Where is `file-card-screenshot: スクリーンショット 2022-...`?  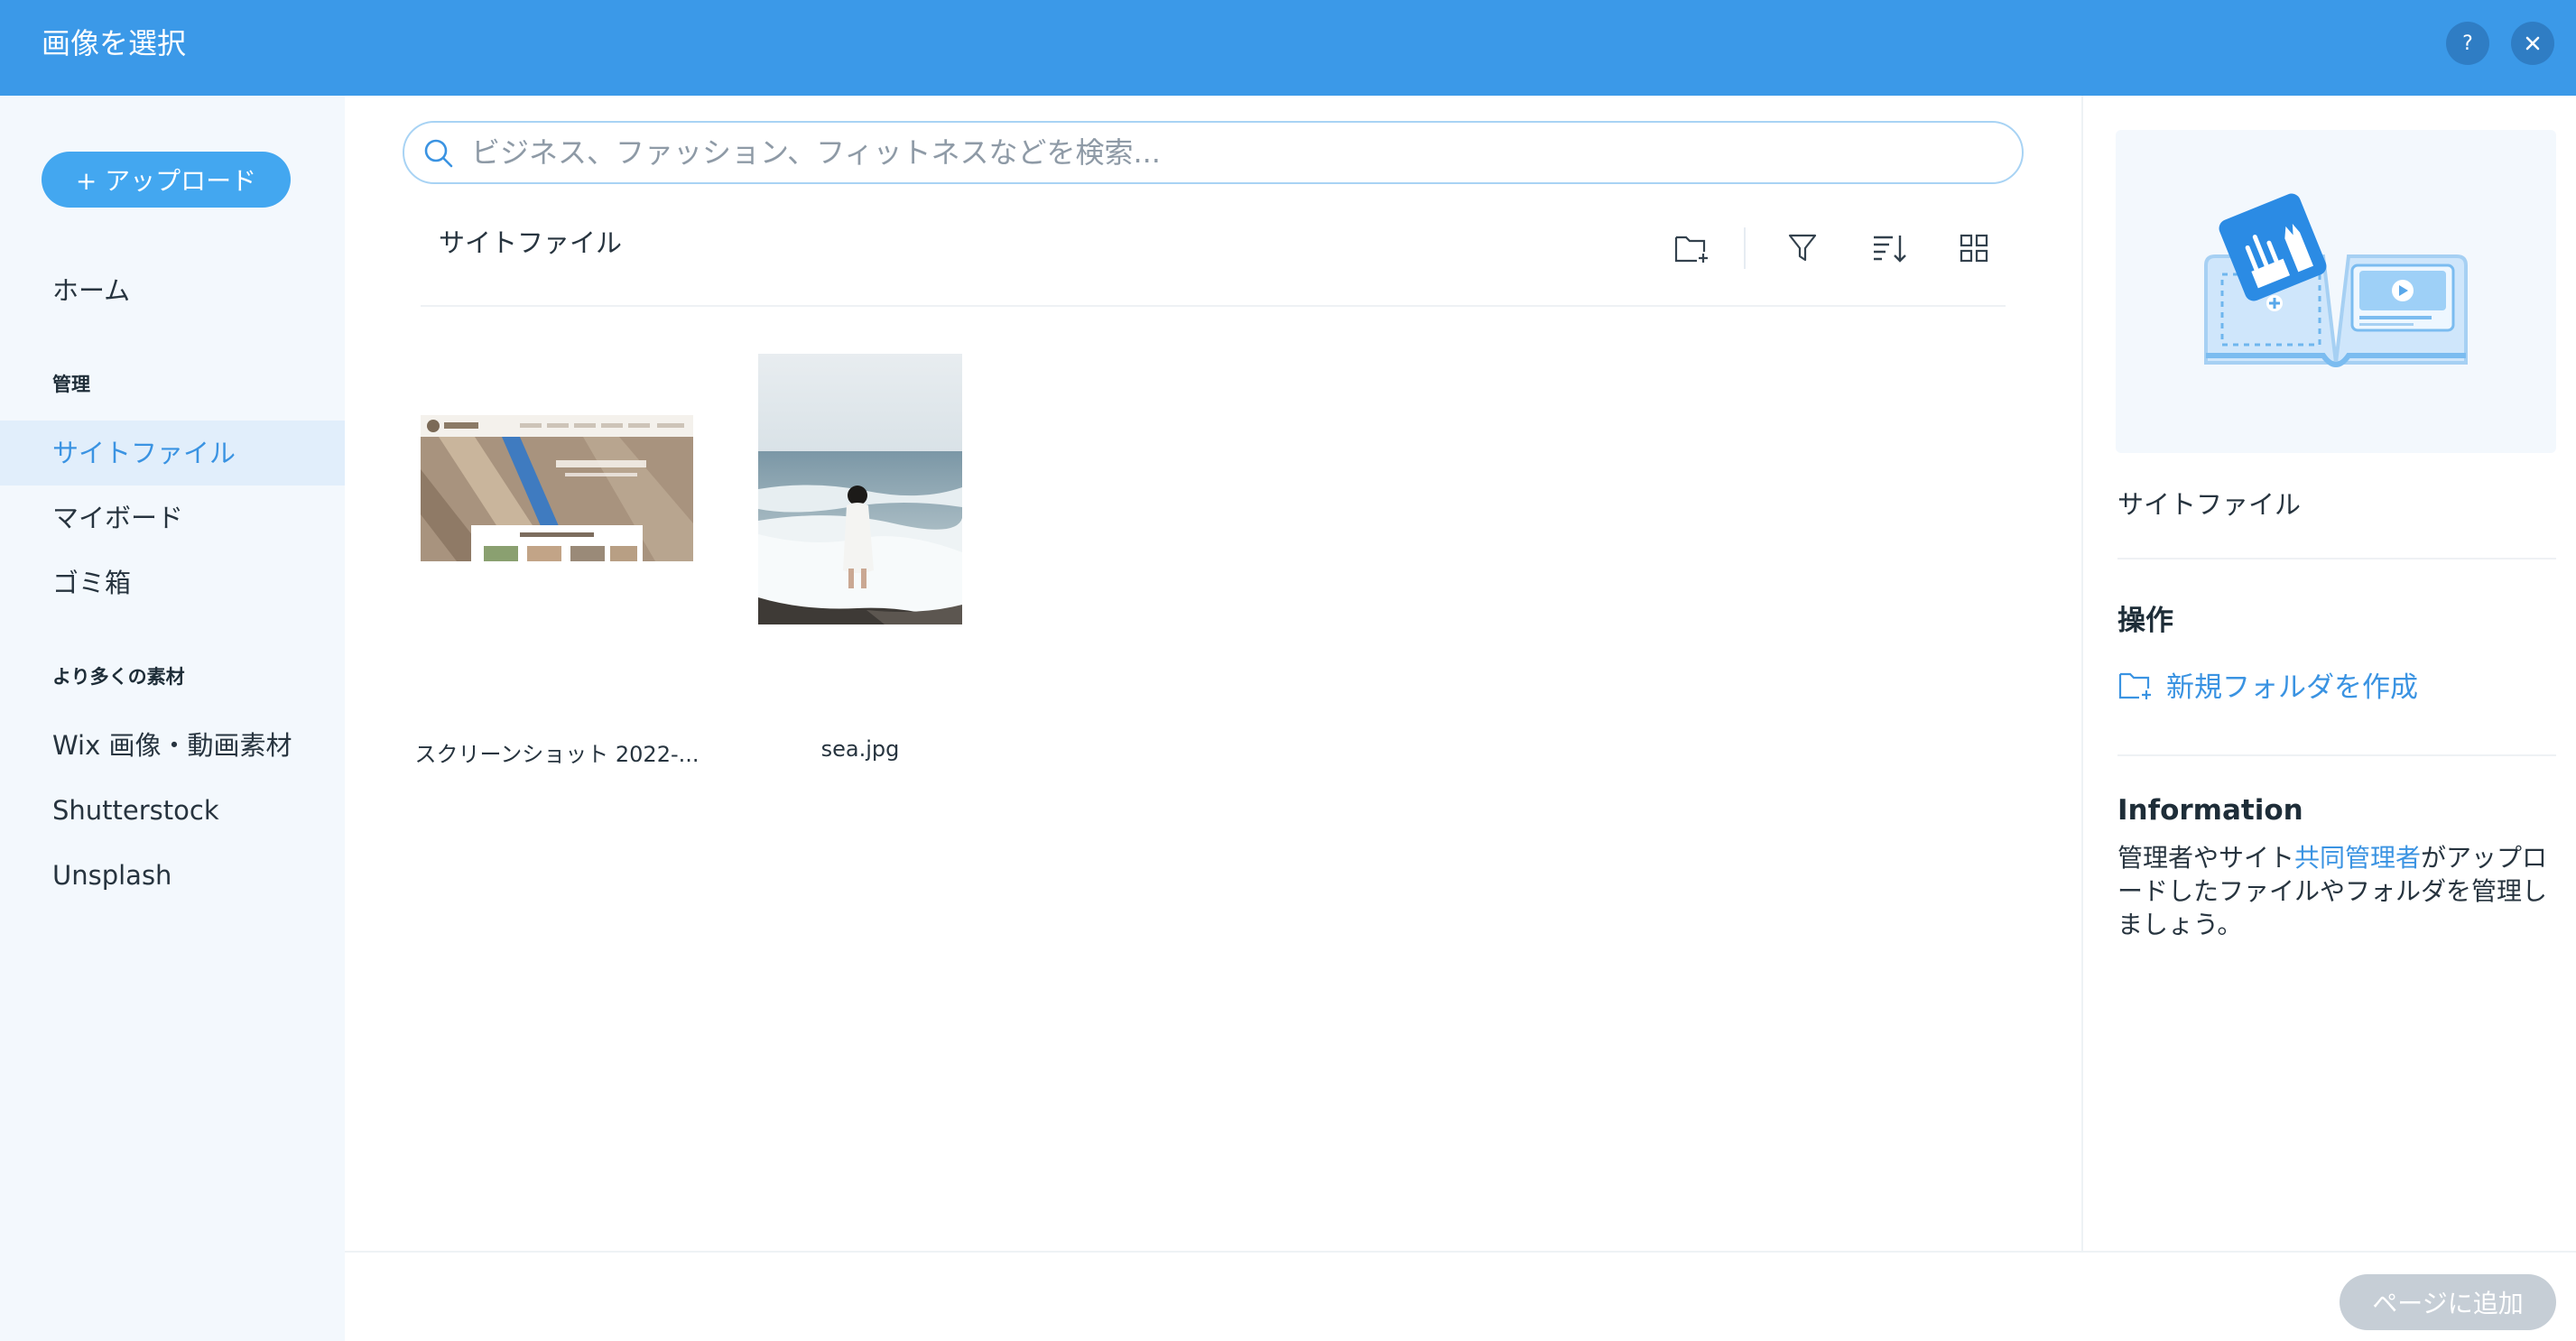
file-card-screenshot: スクリーンショット 2022-... is located at coordinates (557, 561).